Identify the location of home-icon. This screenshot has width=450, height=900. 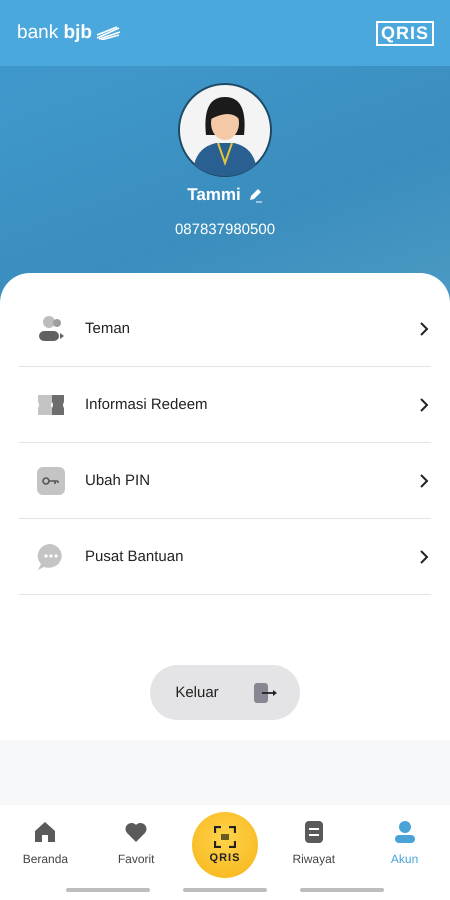
(45, 832).